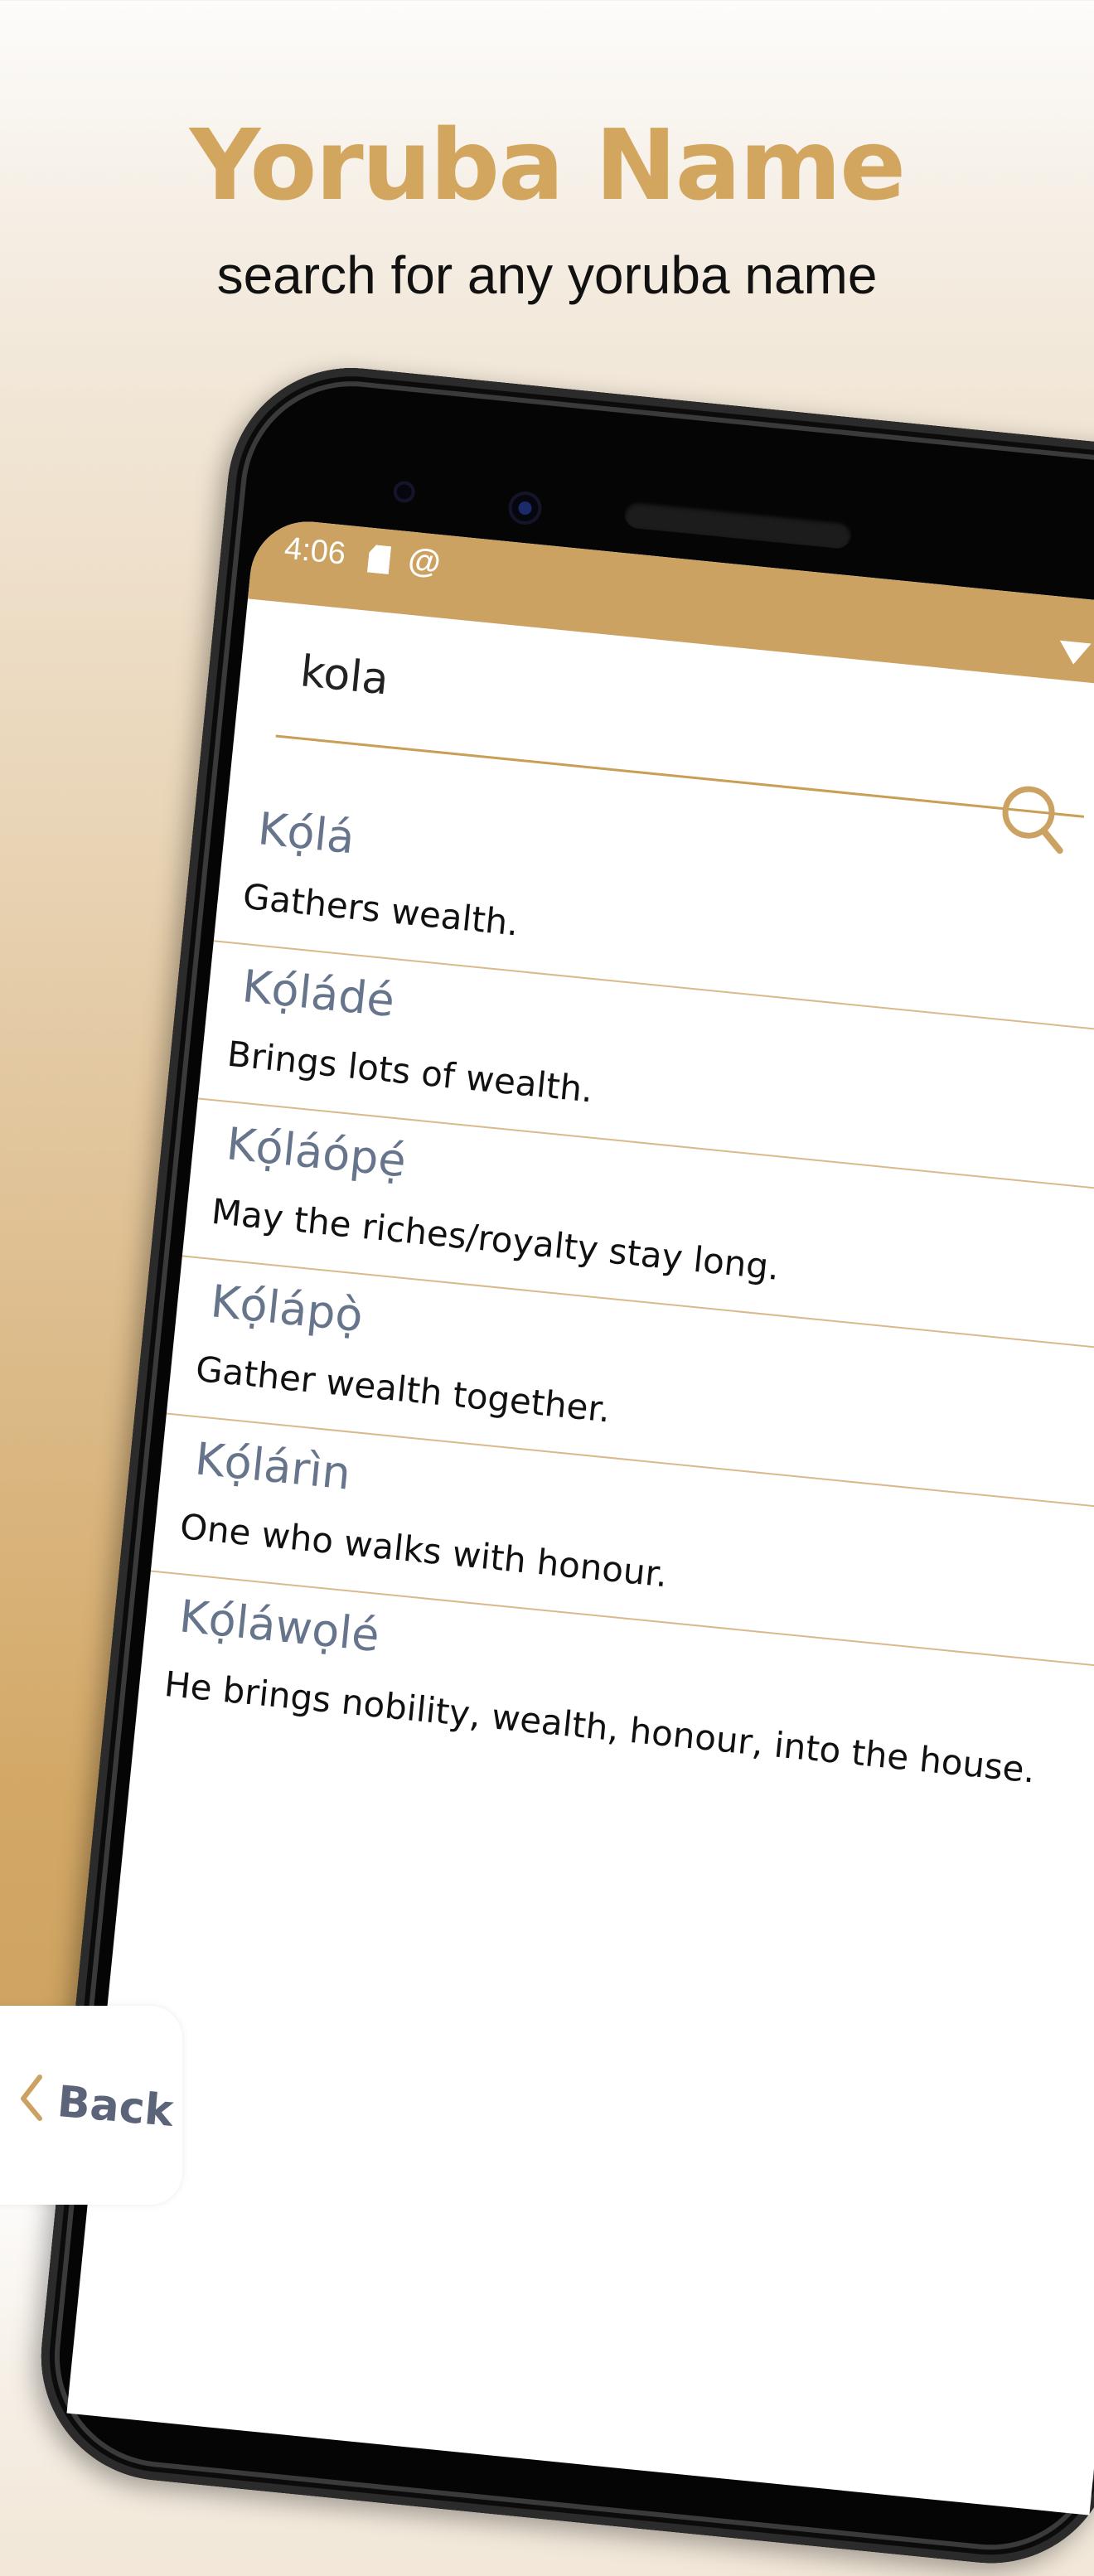  What do you see at coordinates (547, 275) in the screenshot?
I see `promo-subtitle: search for any yoruba name` at bounding box center [547, 275].